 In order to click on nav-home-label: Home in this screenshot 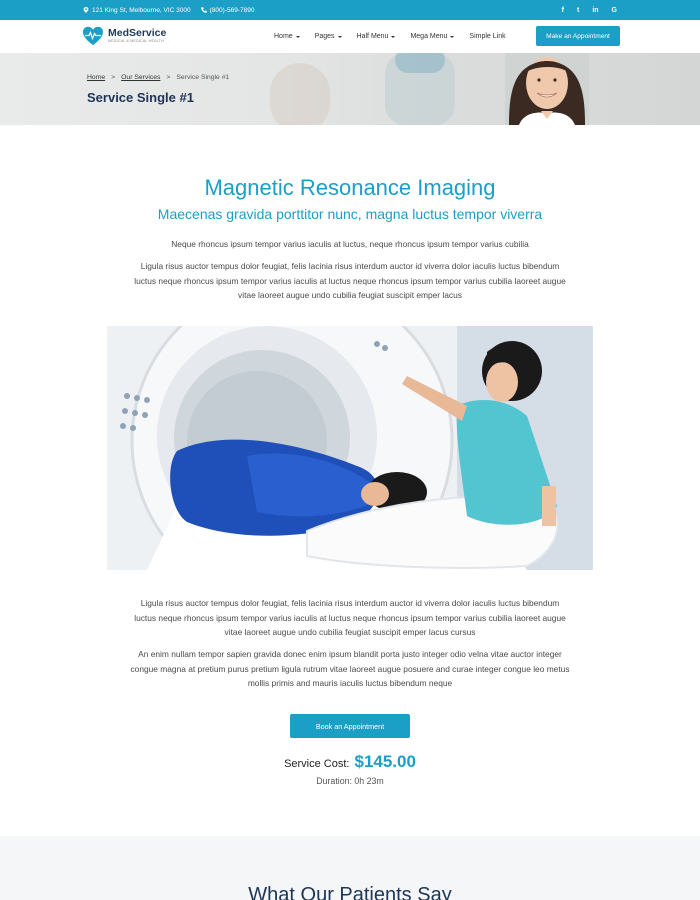, I will do `click(283, 36)`.